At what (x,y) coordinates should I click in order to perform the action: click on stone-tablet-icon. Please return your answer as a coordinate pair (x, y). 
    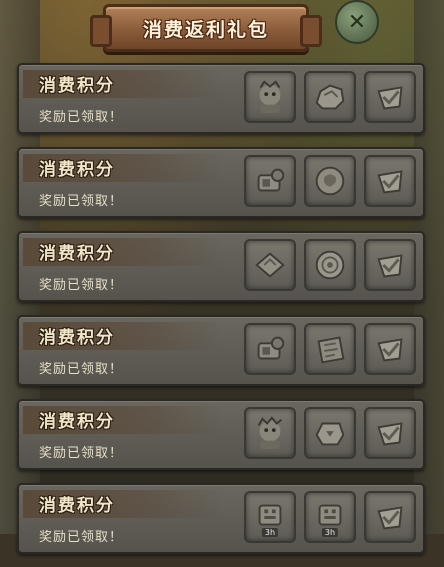
    Looking at the image, I should click on (330, 434).